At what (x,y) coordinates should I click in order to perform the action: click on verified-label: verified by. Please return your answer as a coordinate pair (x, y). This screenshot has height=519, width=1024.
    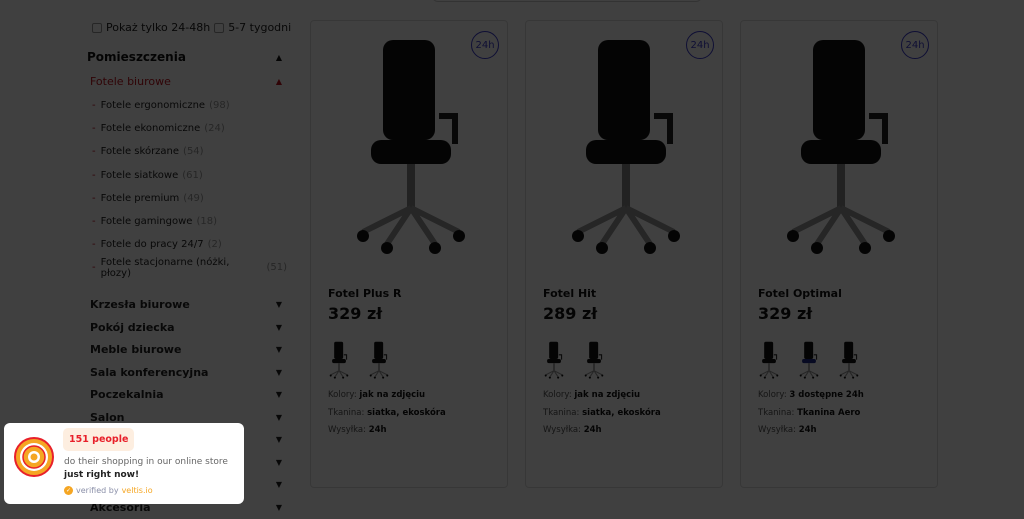
    Looking at the image, I should click on (97, 490).